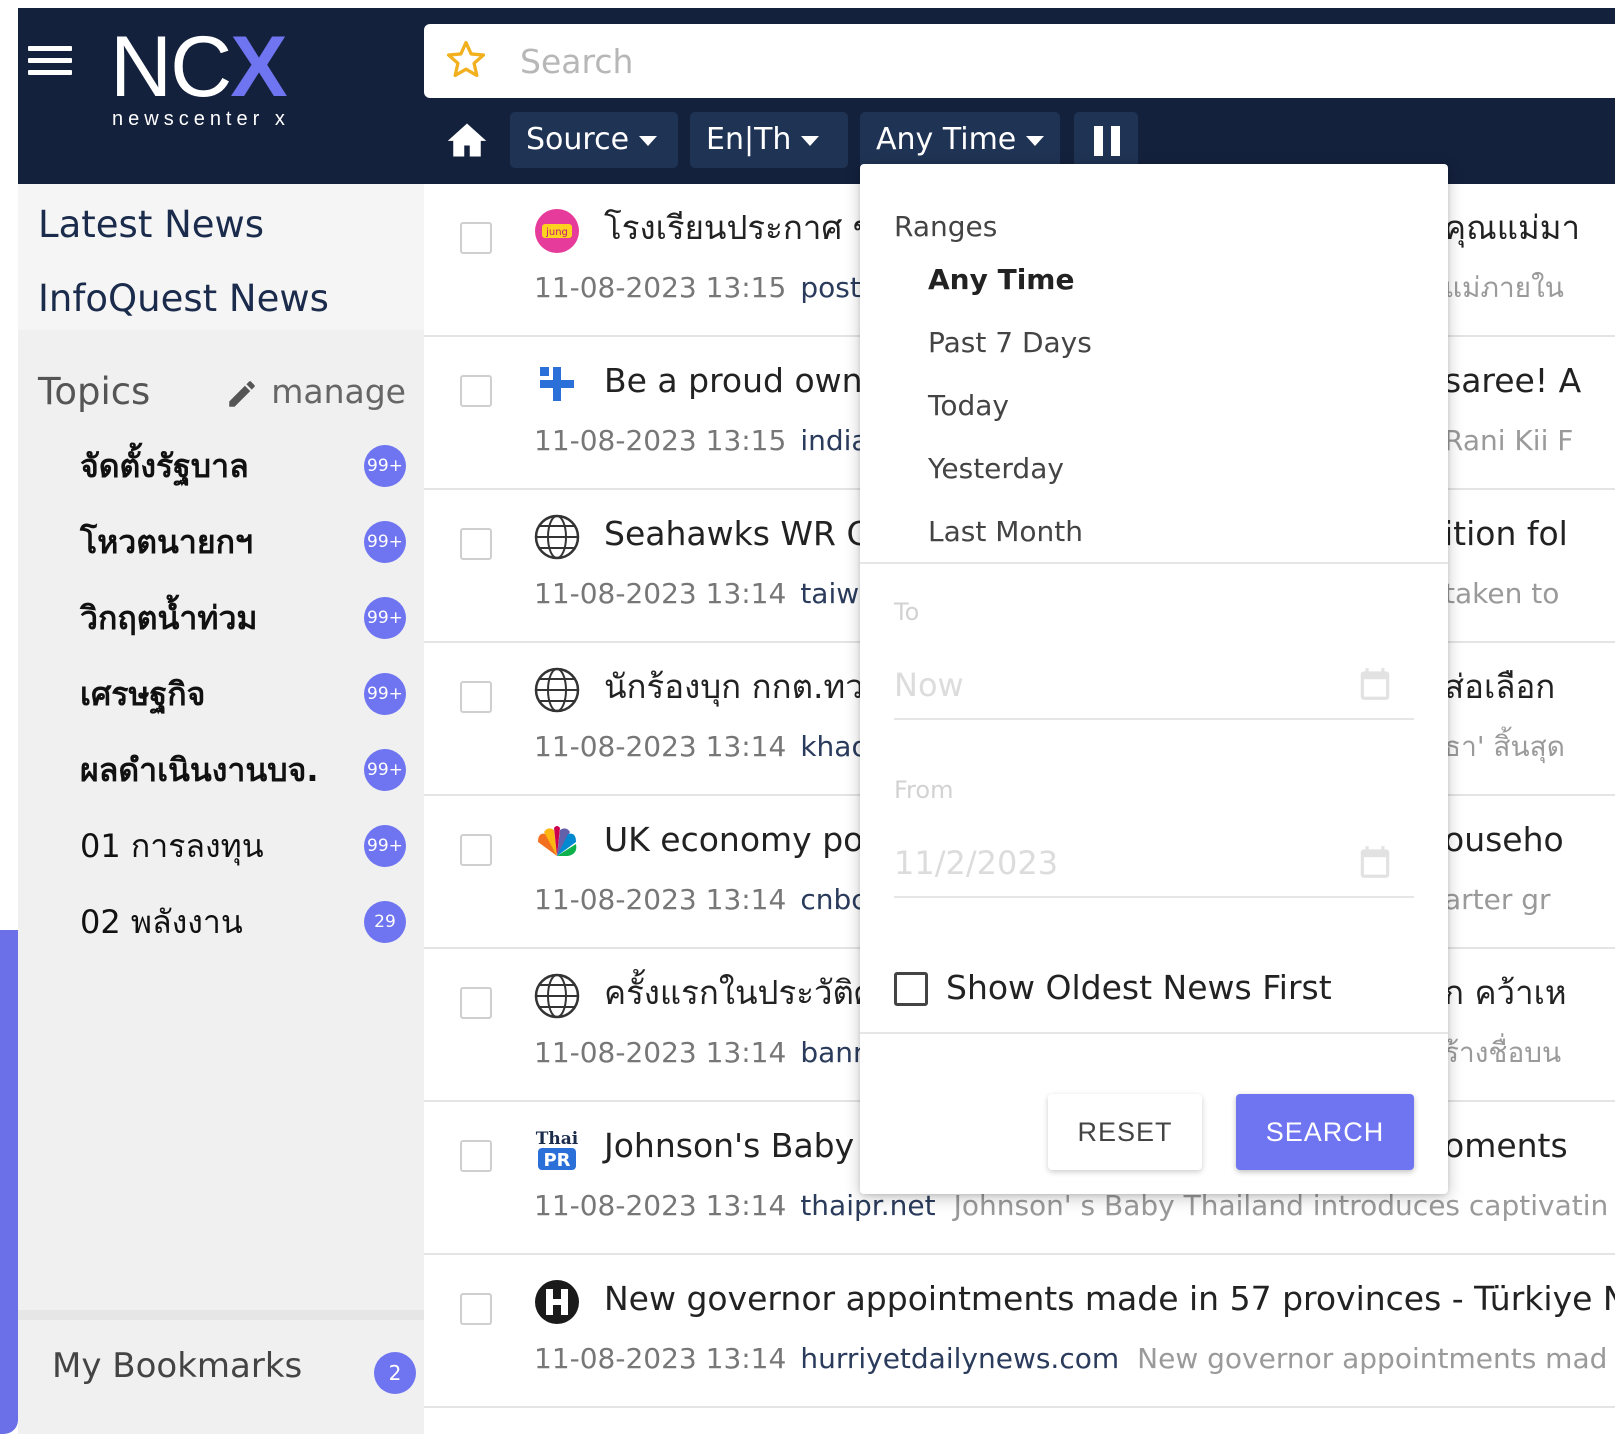  I want to click on manage-label: manage, so click(338, 391).